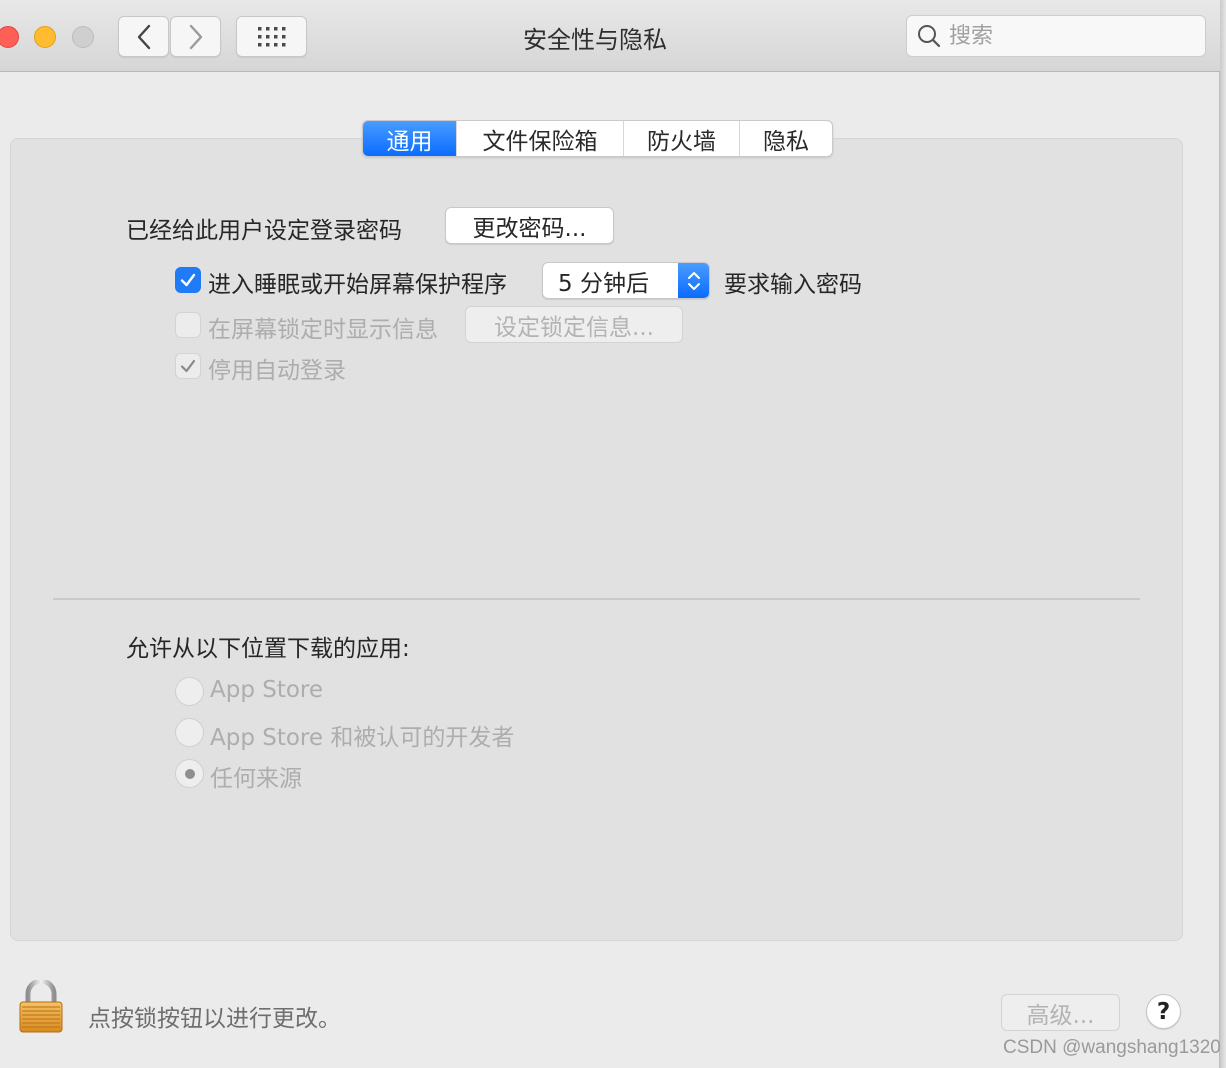 The image size is (1226, 1068). What do you see at coordinates (9, 37) in the screenshot?
I see `close-window-button` at bounding box center [9, 37].